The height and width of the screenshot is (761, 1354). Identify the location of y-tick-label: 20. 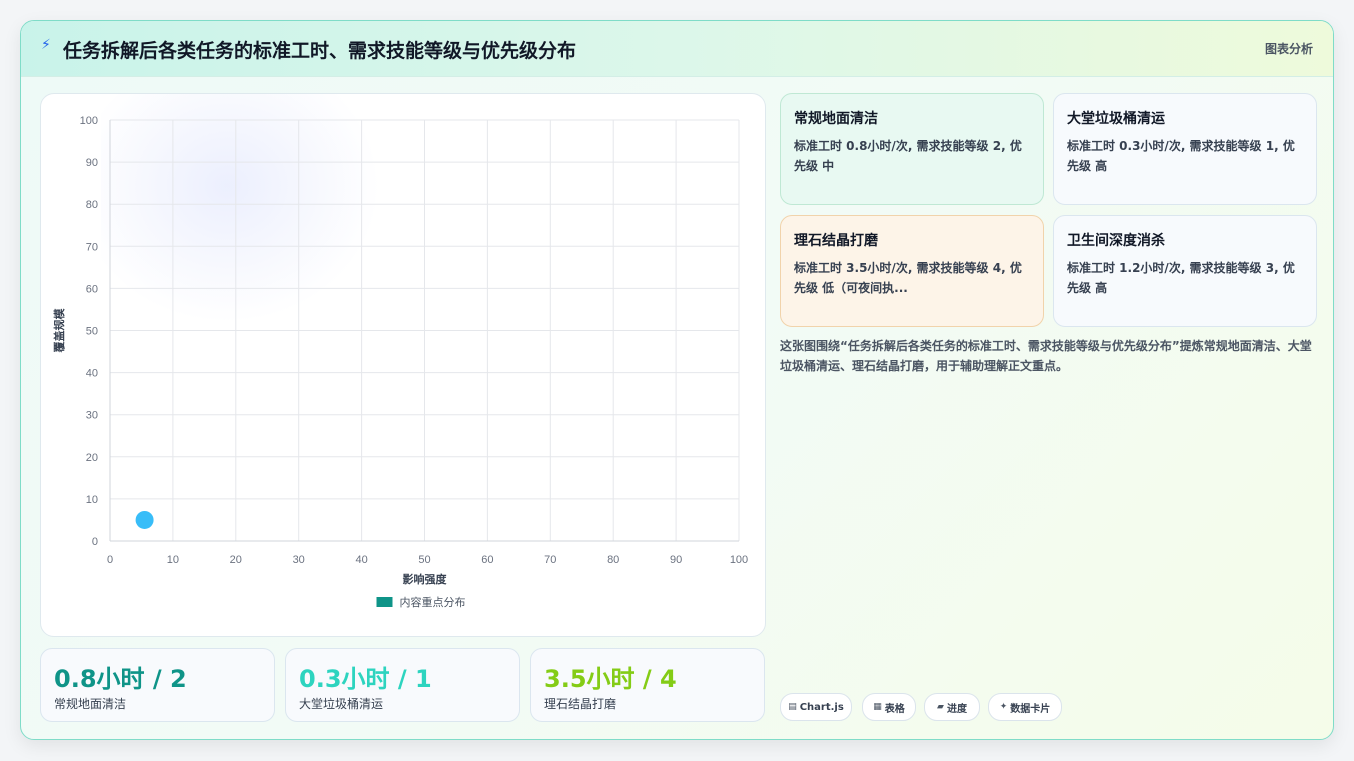
(92, 458).